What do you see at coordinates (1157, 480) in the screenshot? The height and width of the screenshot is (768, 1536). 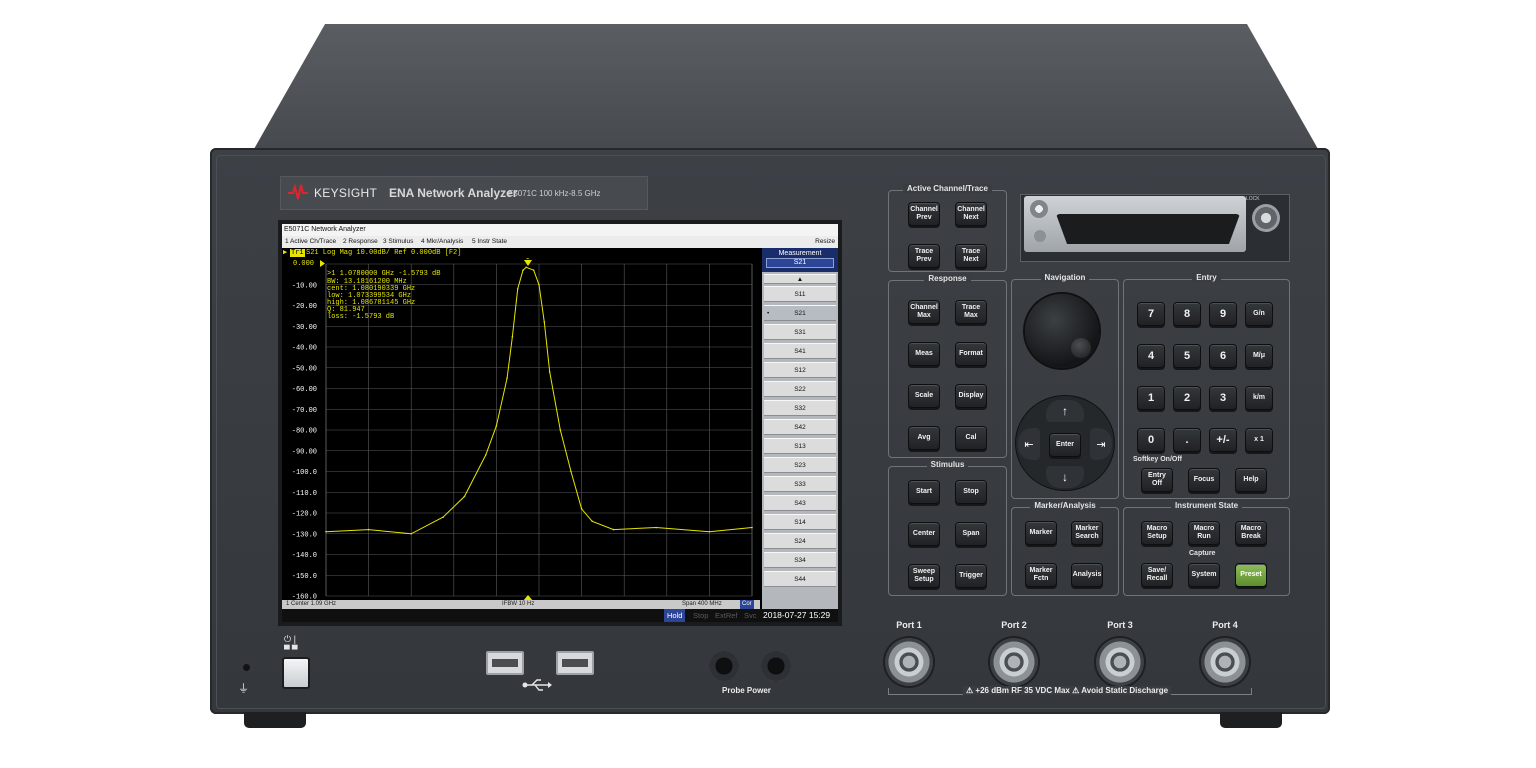 I see `entry-off-button: Entry Off` at bounding box center [1157, 480].